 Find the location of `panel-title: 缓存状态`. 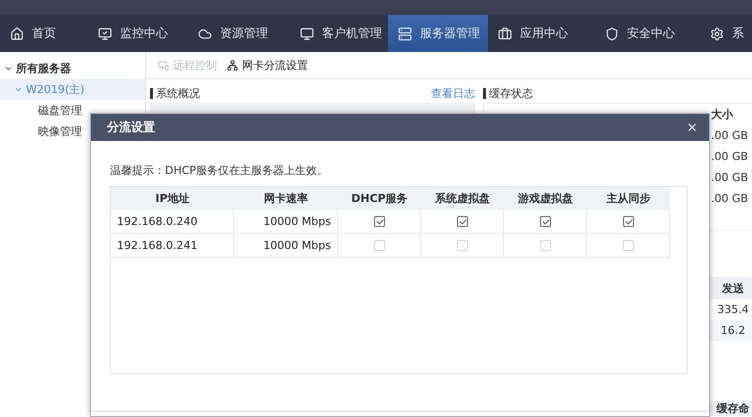

panel-title: 缓存状态 is located at coordinates (508, 93).